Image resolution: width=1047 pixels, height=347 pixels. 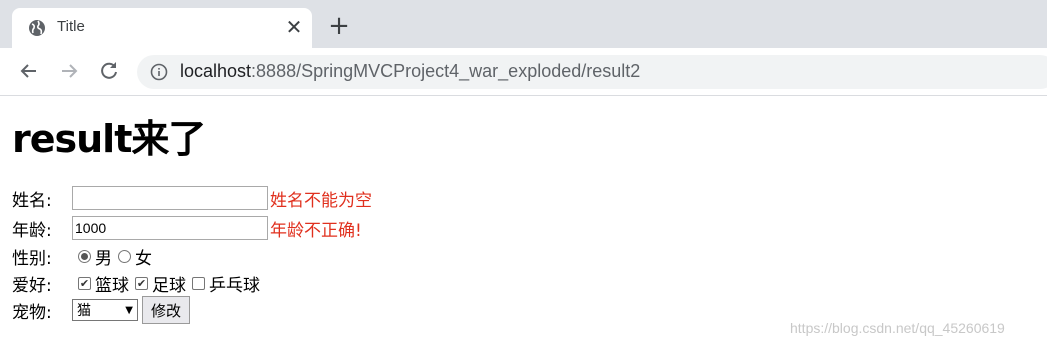 What do you see at coordinates (109, 71) in the screenshot?
I see `reload-icon` at bounding box center [109, 71].